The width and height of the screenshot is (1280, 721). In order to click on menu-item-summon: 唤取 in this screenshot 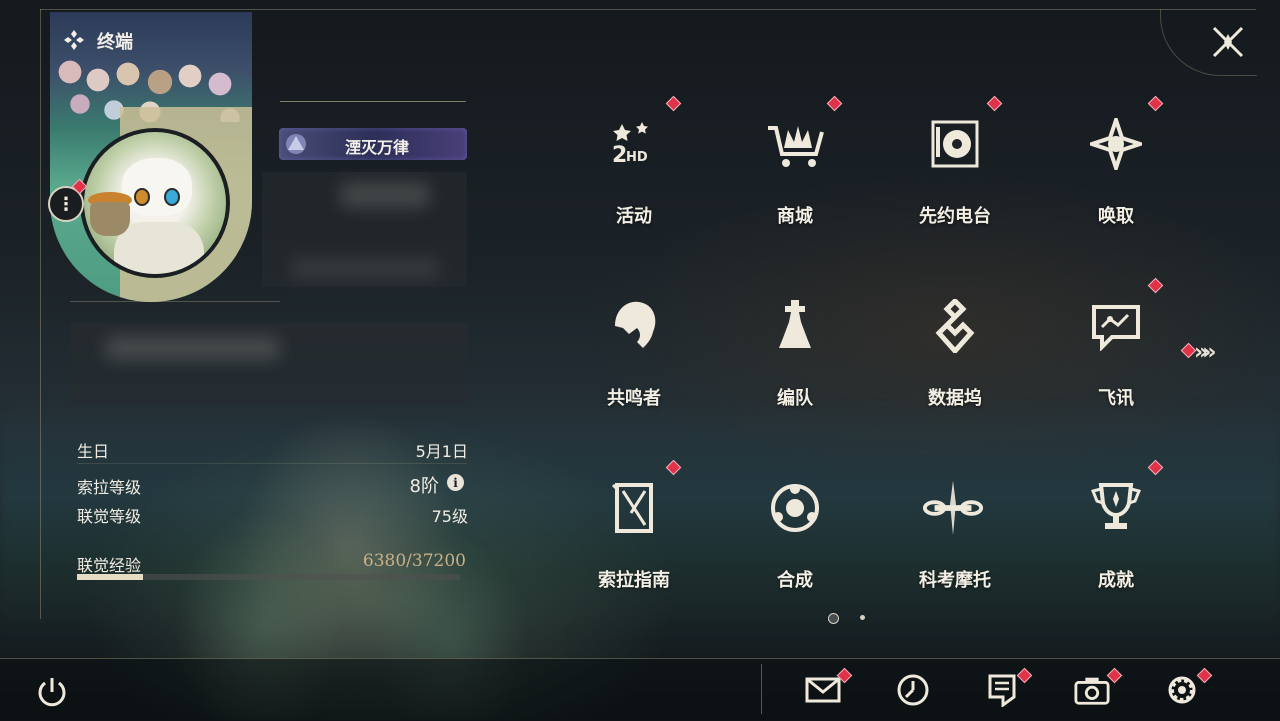, I will do `click(1146, 169)`.